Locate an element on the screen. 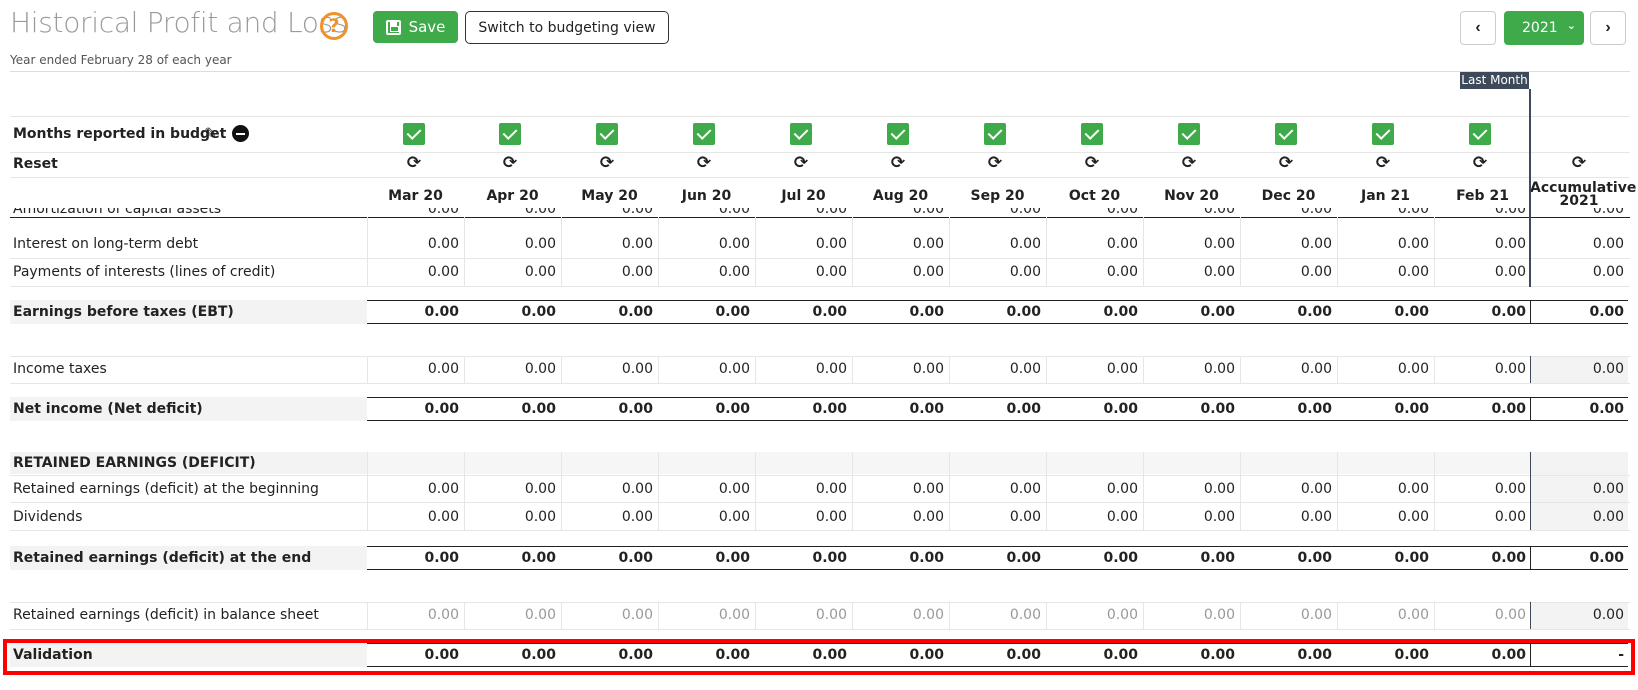  refresh-icon-11: ⟳ is located at coordinates (1480, 163).